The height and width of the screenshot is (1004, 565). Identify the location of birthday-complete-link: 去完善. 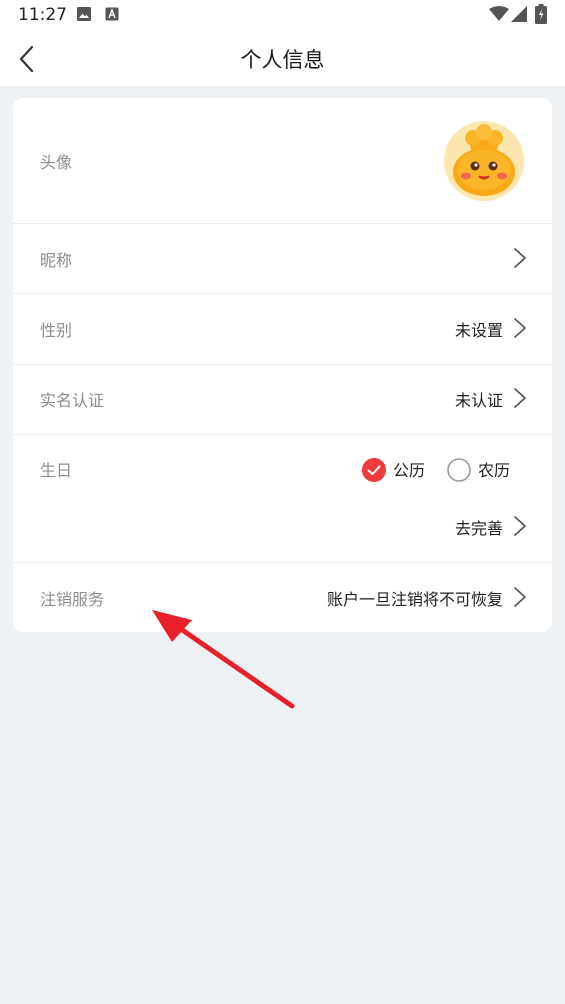
(479, 527).